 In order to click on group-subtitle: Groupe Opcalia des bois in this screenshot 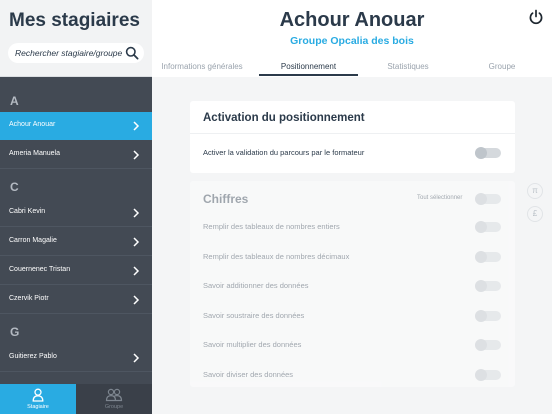, I will do `click(352, 41)`.